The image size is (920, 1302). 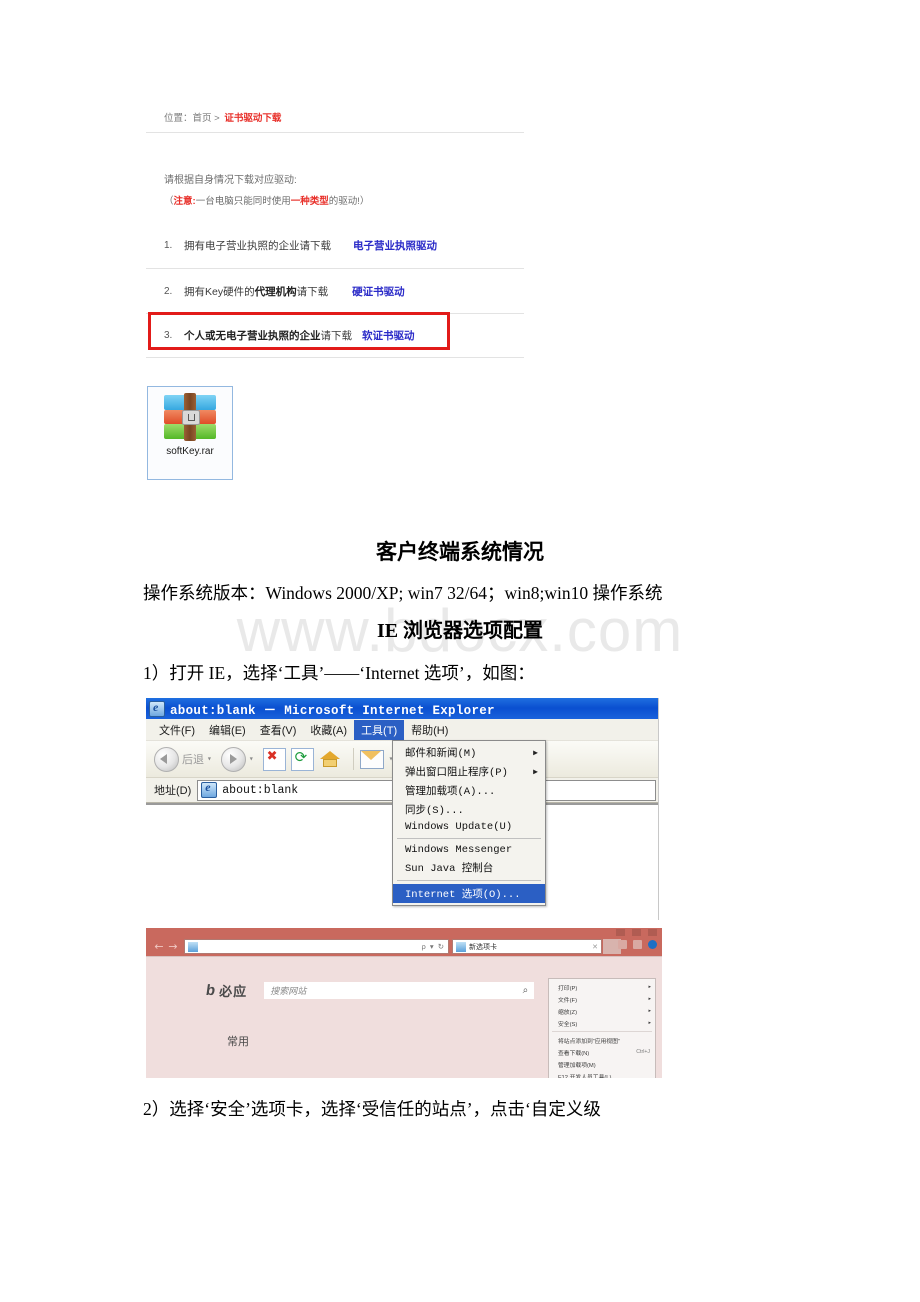 What do you see at coordinates (397, 245) in the screenshot?
I see `download-link-business-license: 电子营业执照驱动` at bounding box center [397, 245].